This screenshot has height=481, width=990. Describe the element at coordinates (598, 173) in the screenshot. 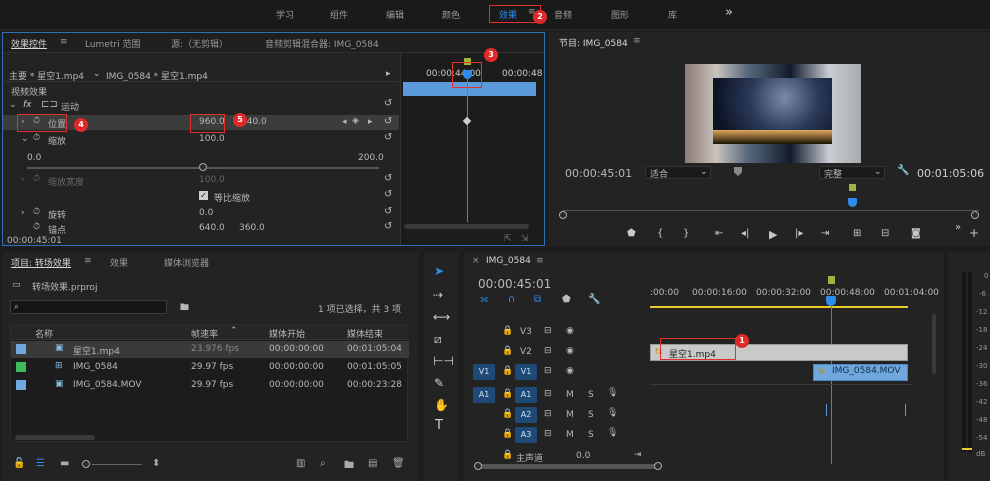

I see `program-timecode: 00:00:45:01` at that location.